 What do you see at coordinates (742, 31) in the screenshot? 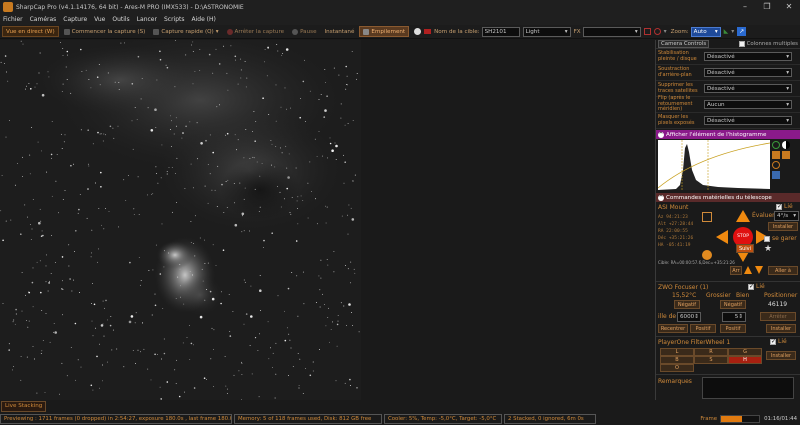
I see `pin-icon: ↗` at bounding box center [742, 31].